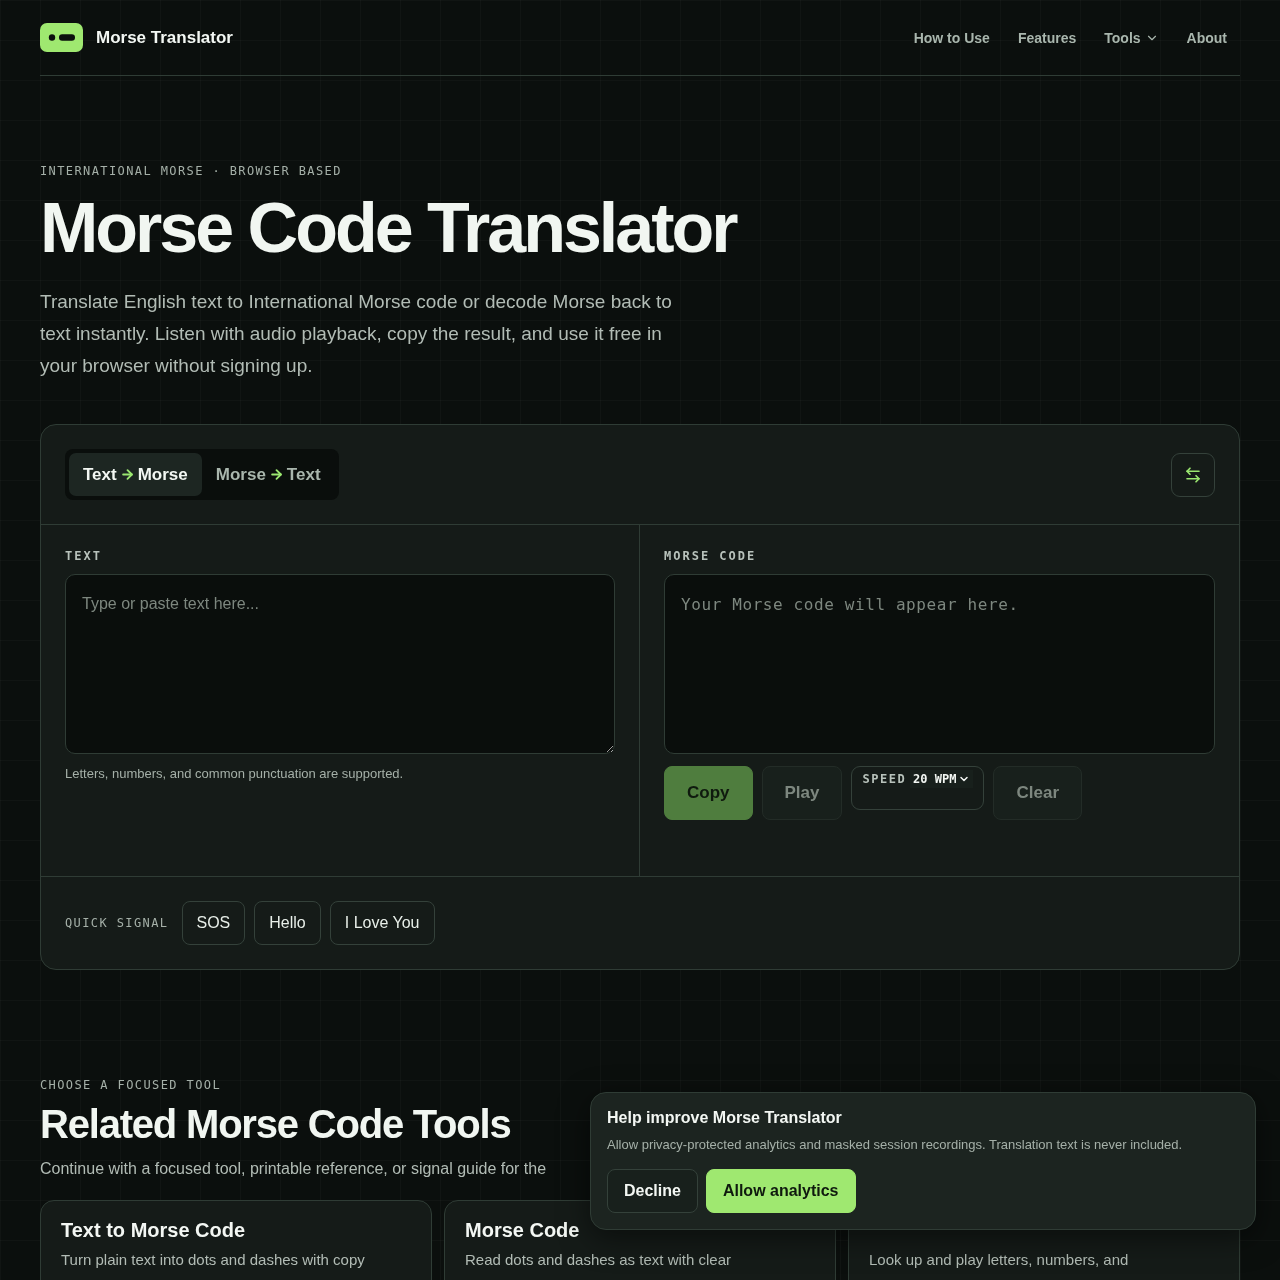 Image resolution: width=1280 pixels, height=1280 pixels. Describe the element at coordinates (999, 1259) in the screenshot. I see `tool-description: Look up and play letters, numbers, and` at that location.